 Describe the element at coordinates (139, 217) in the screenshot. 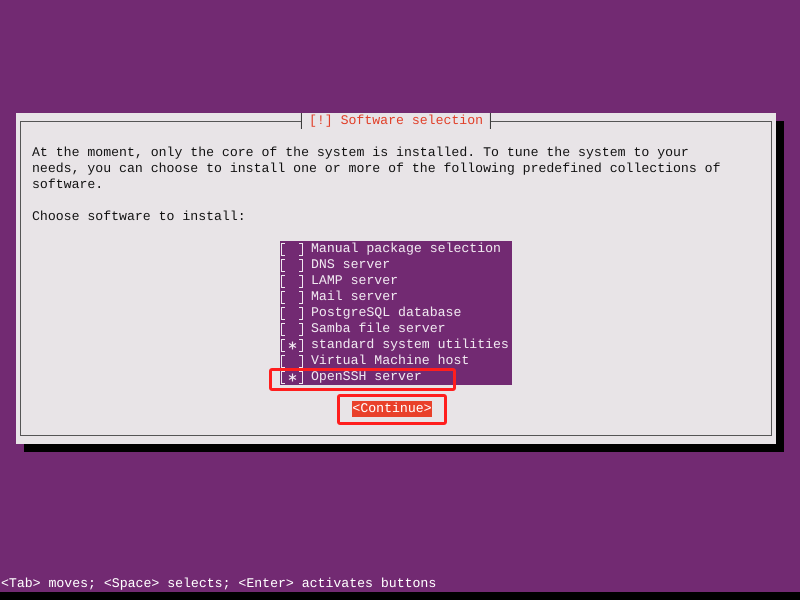

I see `prompt-text: Choose software to install:` at that location.